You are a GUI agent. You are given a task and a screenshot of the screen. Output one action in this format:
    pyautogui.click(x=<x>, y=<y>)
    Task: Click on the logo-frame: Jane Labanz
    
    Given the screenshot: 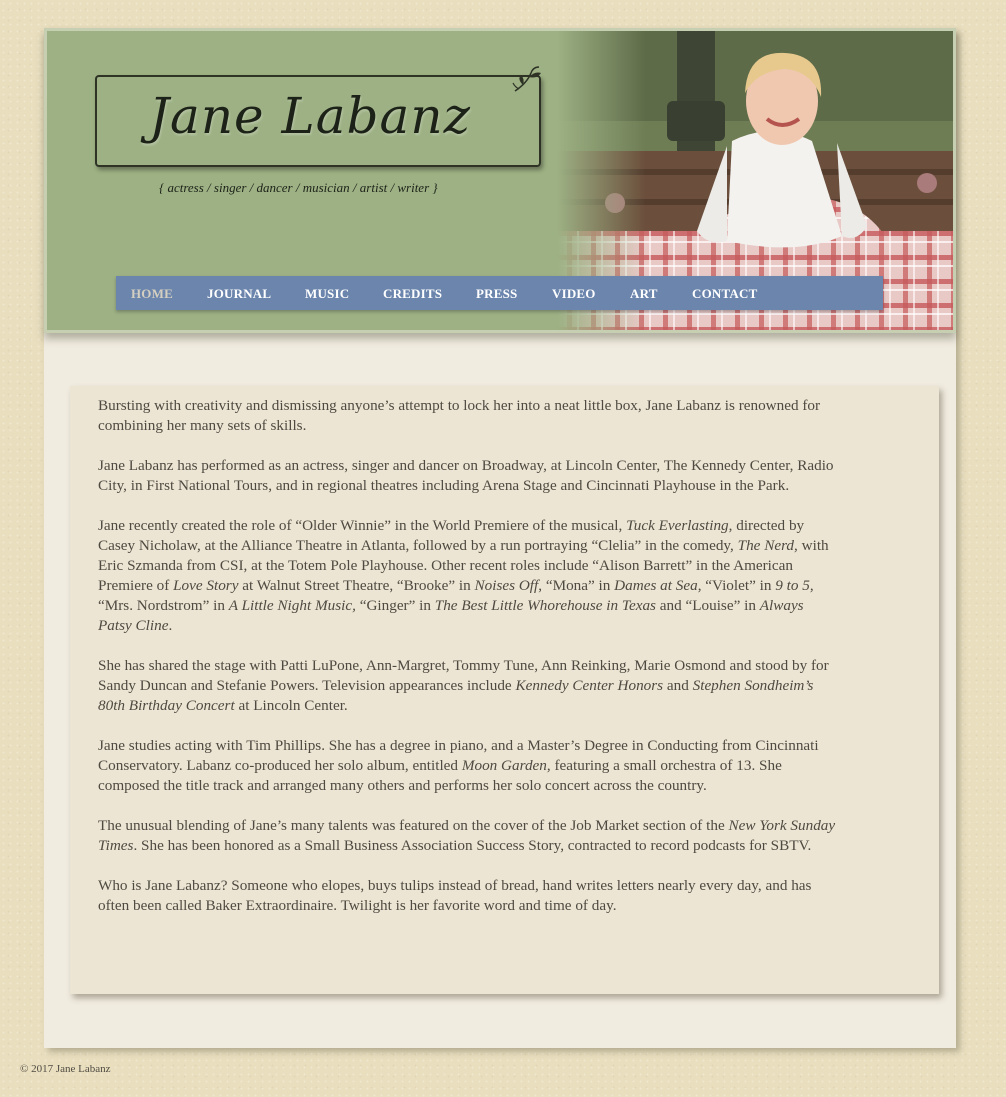 What is the action you would take?
    pyautogui.click(x=318, y=116)
    